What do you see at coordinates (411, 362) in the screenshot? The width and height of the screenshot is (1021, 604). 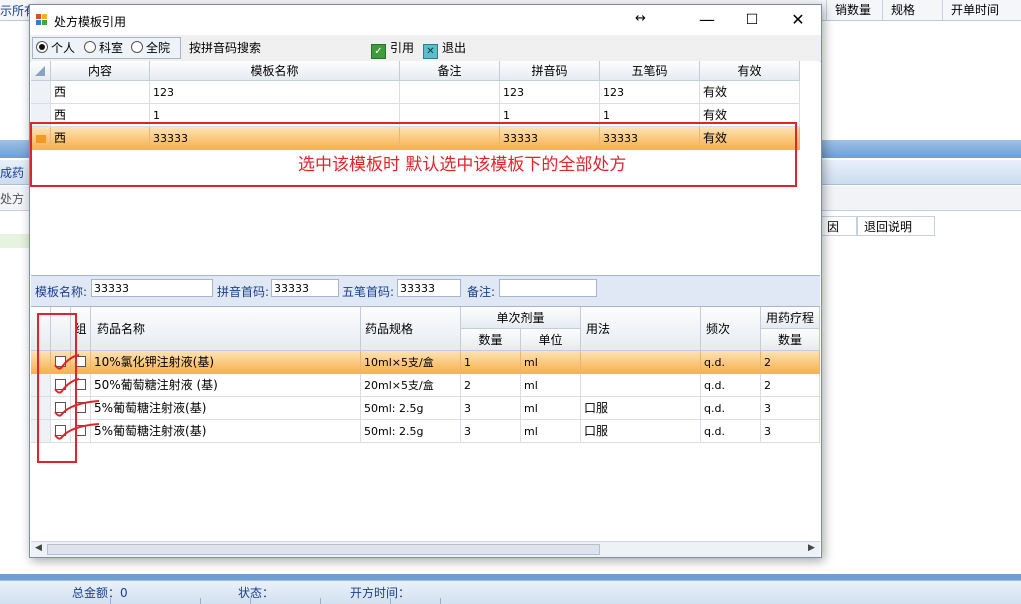 I see `cell-spec: 10ml×5支/盒` at bounding box center [411, 362].